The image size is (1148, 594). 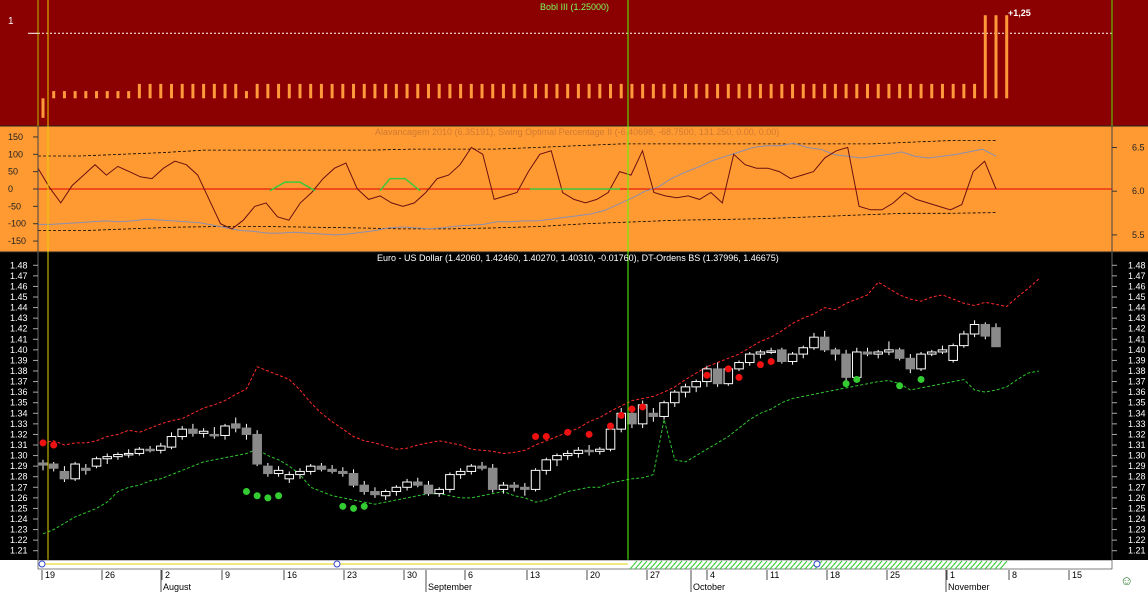 I want to click on price-tick-label-right: 1.31, so click(x=1137, y=445).